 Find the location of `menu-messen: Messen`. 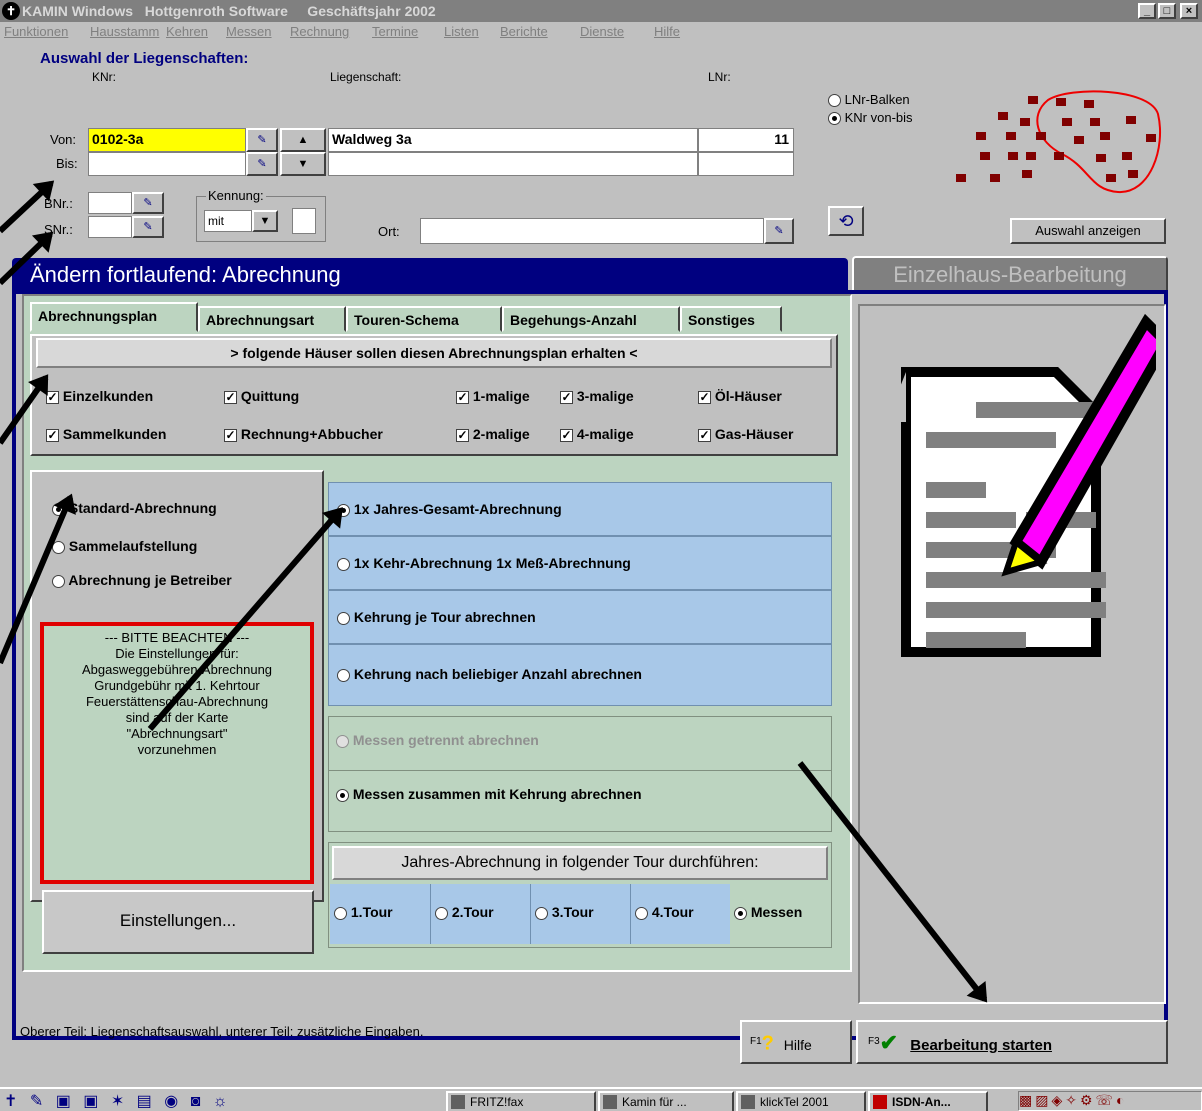

menu-messen: Messen is located at coordinates (249, 31).